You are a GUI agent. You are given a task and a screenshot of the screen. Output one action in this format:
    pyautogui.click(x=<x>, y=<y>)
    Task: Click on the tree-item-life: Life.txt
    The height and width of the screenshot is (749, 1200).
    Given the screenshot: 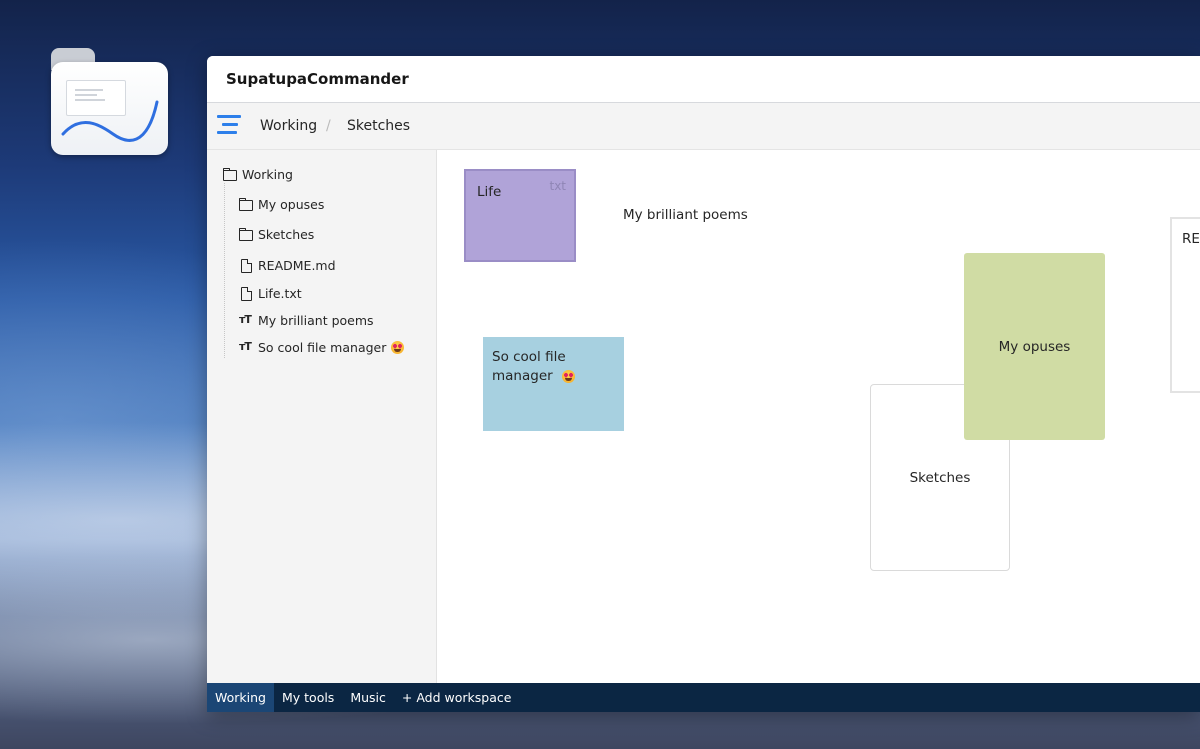 What is the action you would take?
    pyautogui.click(x=270, y=293)
    